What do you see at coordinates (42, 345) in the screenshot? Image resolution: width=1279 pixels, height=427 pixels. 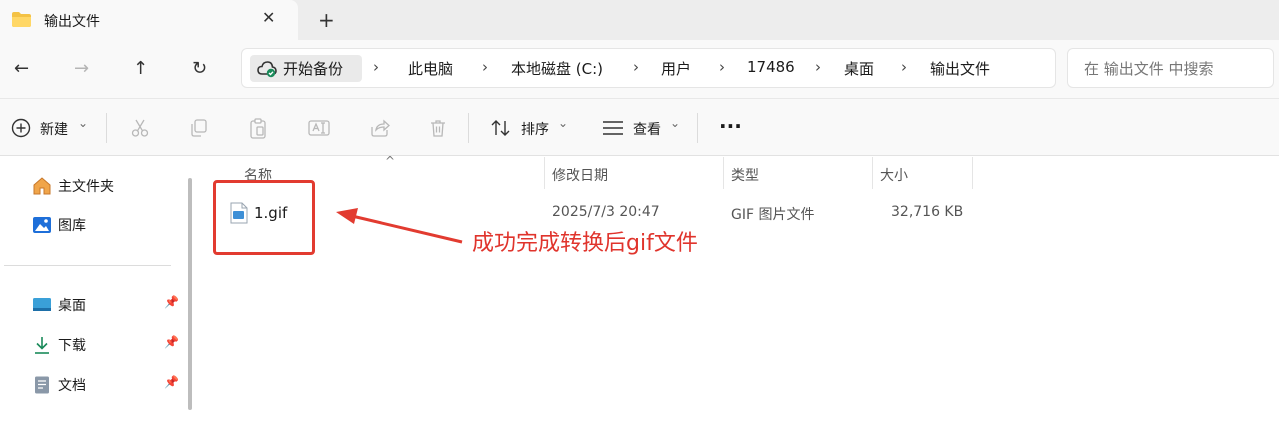 I see `download-icon` at bounding box center [42, 345].